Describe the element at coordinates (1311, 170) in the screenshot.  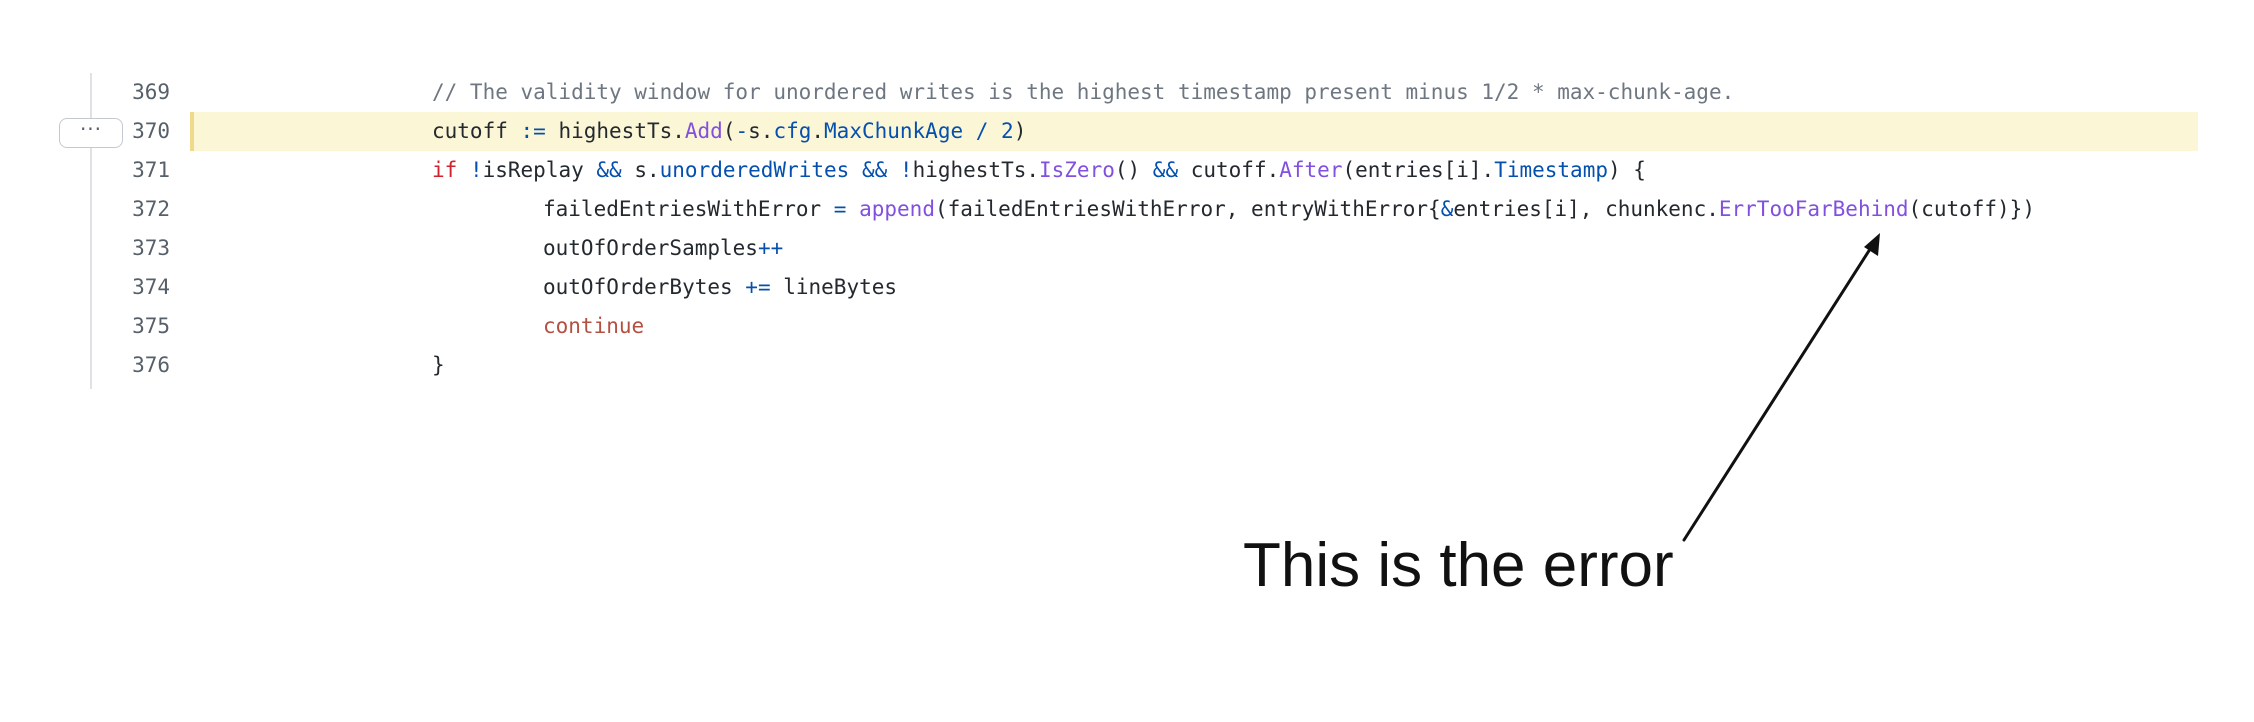
I see `code-token: After` at that location.